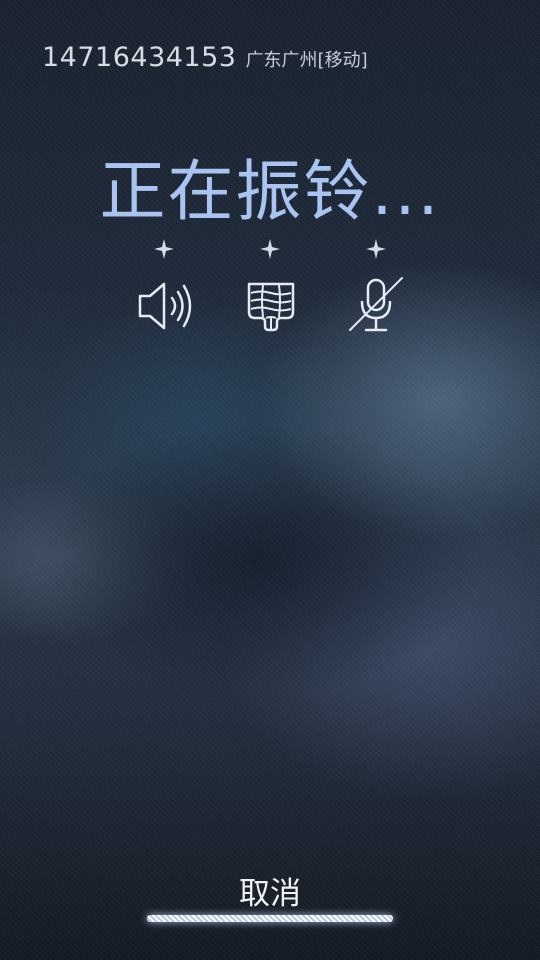 The width and height of the screenshot is (540, 960). What do you see at coordinates (270, 918) in the screenshot?
I see `cancel-underline` at bounding box center [270, 918].